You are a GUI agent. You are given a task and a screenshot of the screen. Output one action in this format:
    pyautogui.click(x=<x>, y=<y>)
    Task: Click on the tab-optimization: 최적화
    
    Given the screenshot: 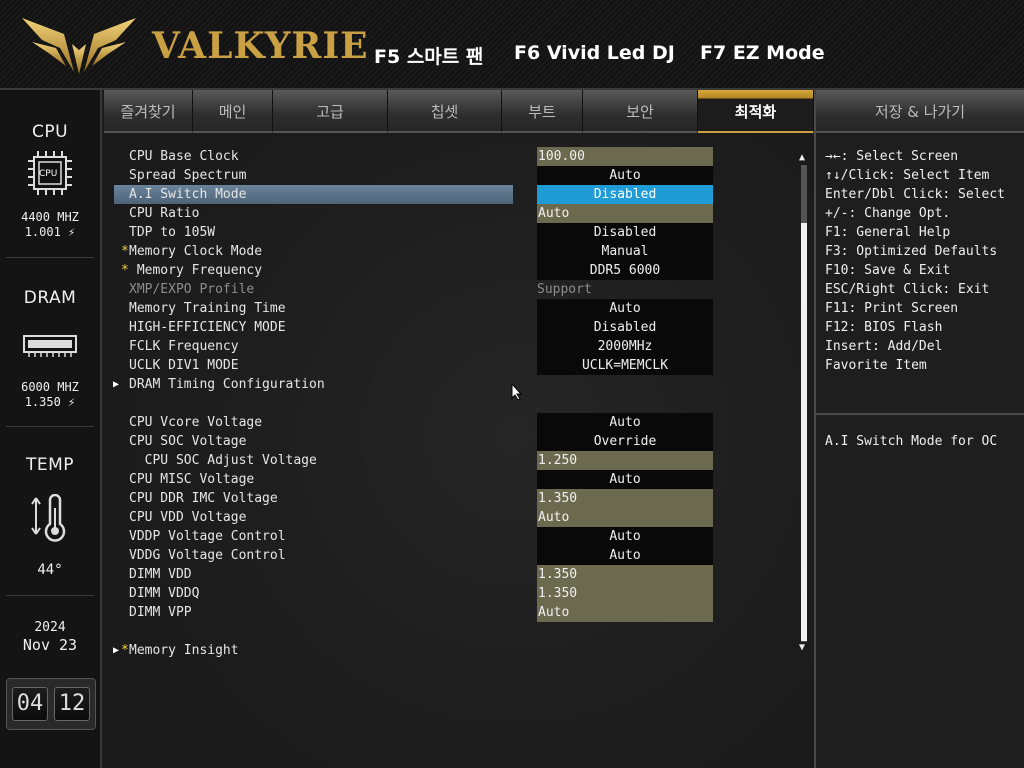 What is the action you would take?
    pyautogui.click(x=756, y=111)
    